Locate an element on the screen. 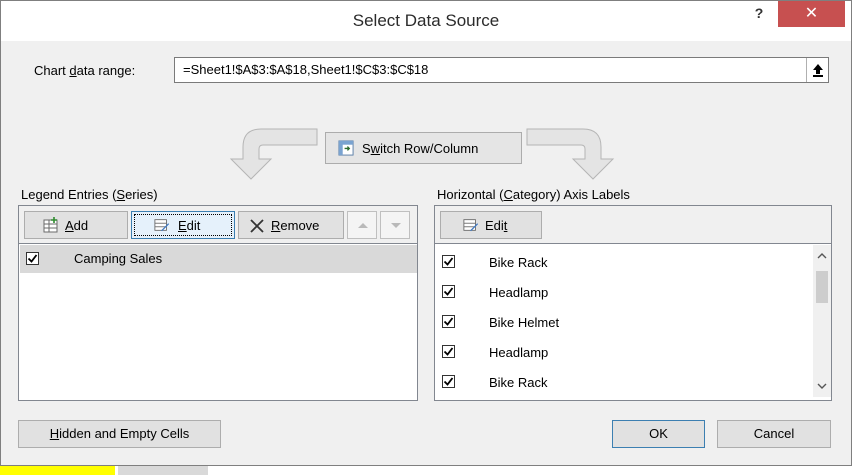  move-down-arrow-icon is located at coordinates (396, 225).